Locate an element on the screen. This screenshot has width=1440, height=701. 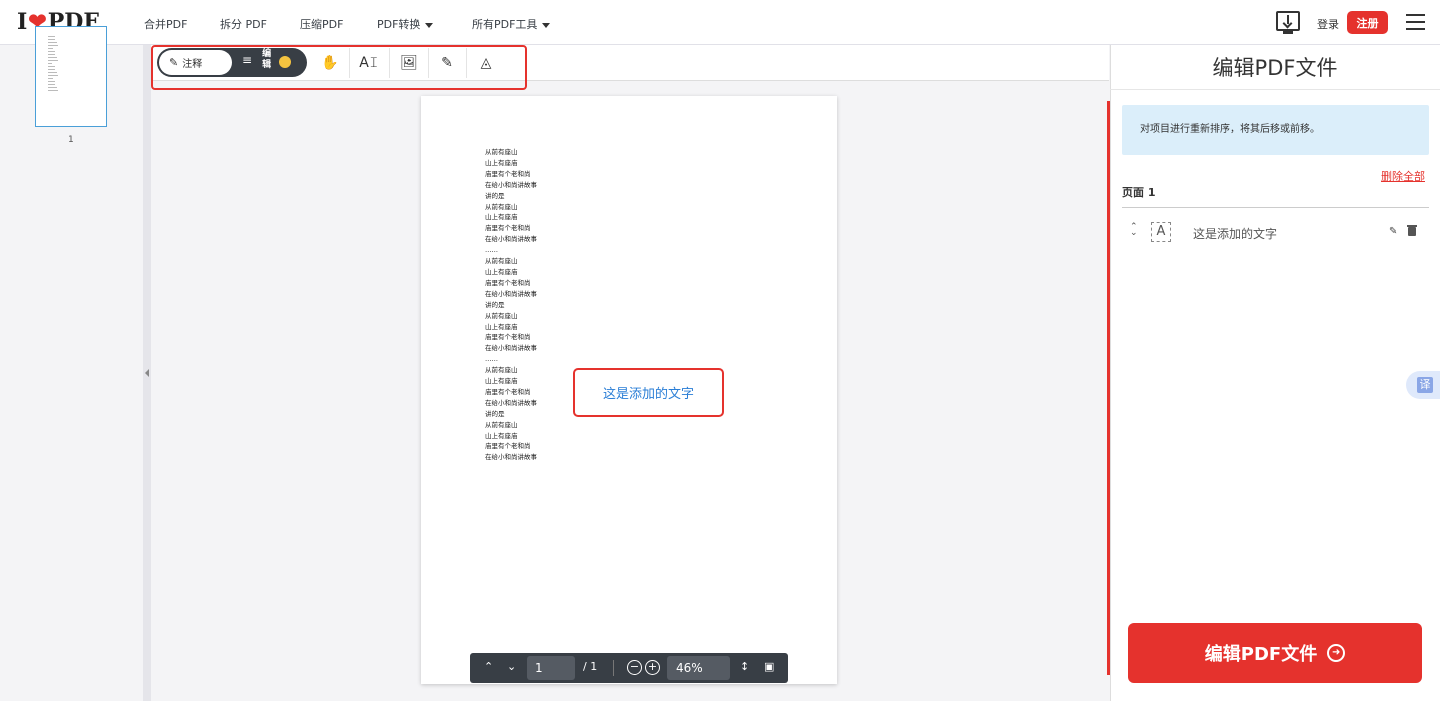
nav-convert-pdf: PDF转换 is located at coordinates (405, 24).